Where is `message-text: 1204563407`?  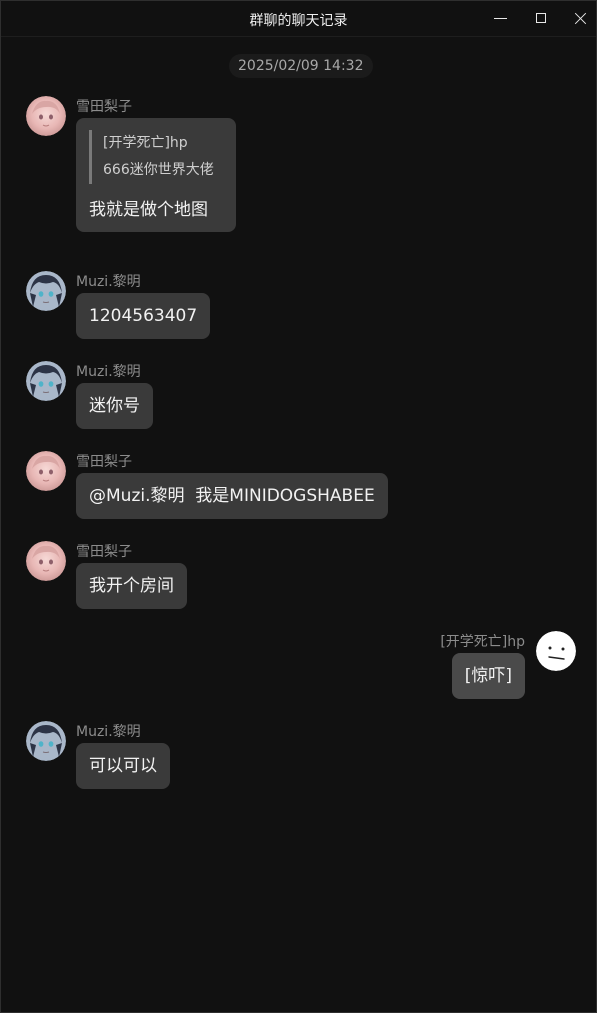 message-text: 1204563407 is located at coordinates (143, 316).